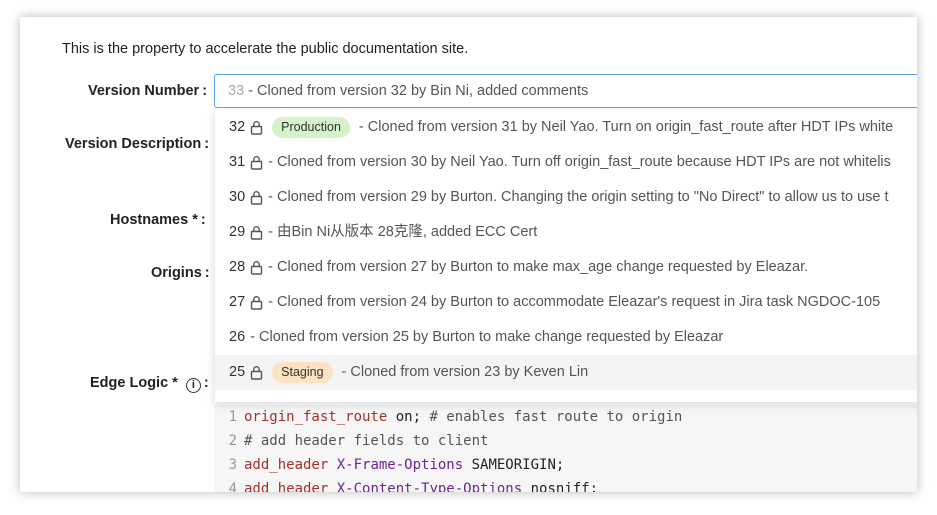 The image size is (937, 515). What do you see at coordinates (232, 465) in the screenshot?
I see `line-number: 3` at bounding box center [232, 465].